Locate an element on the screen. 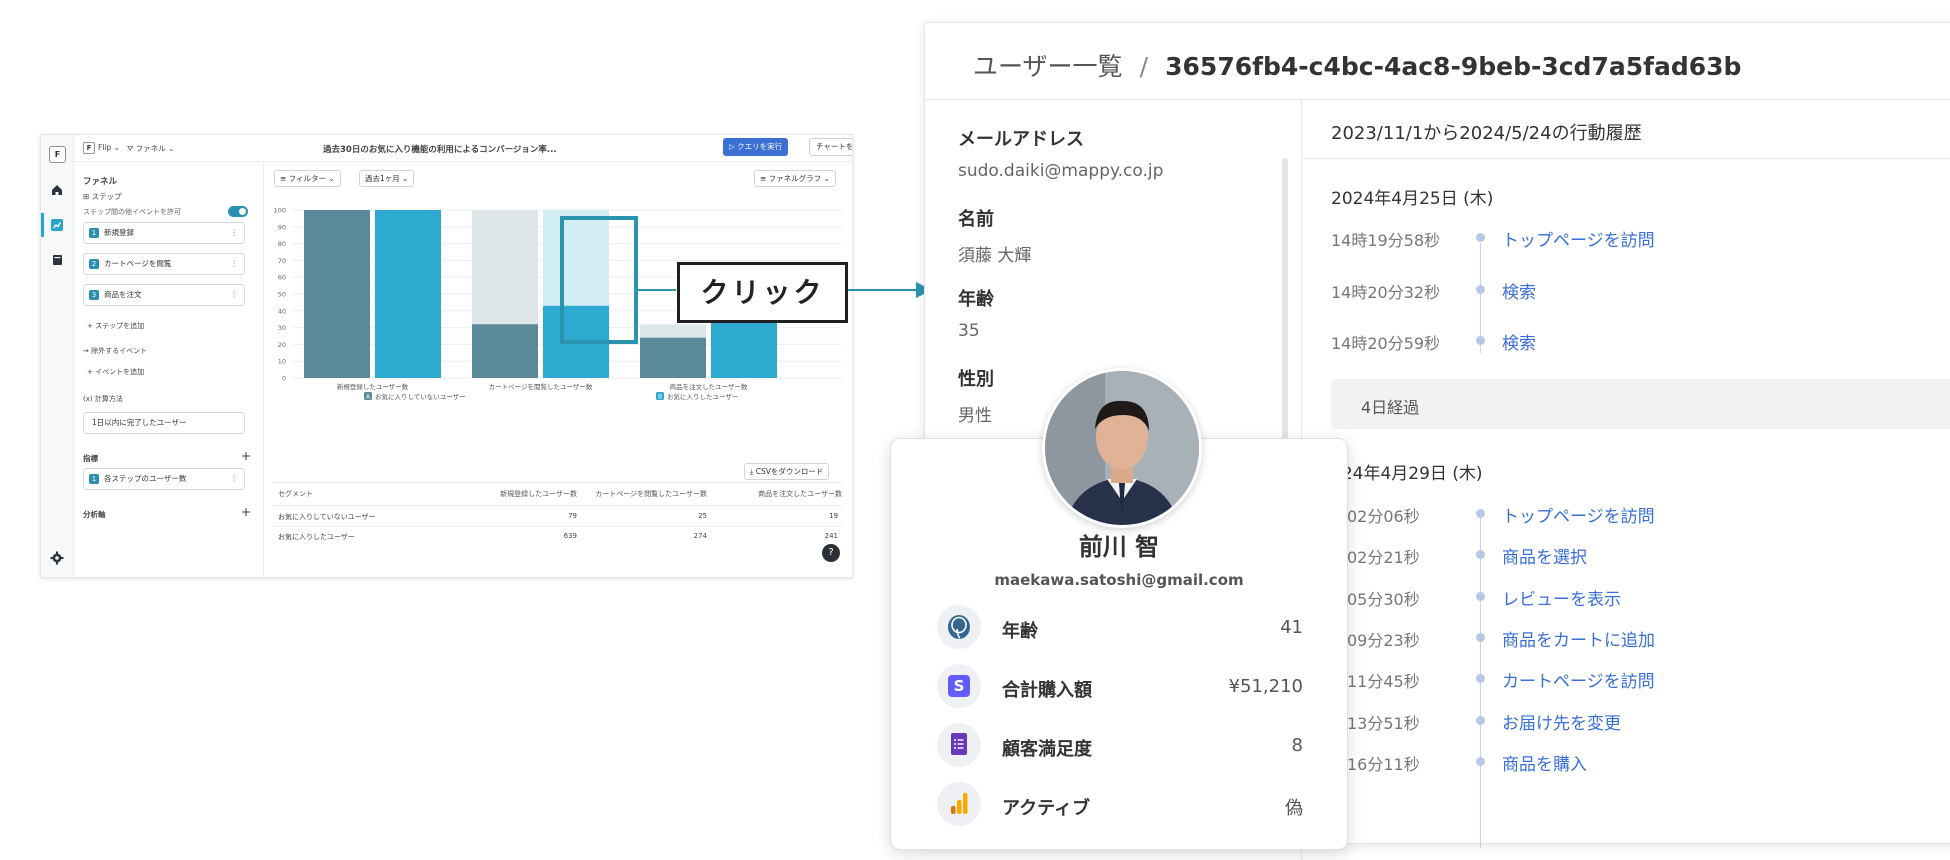 The width and height of the screenshot is (1950, 860). table-header: カートページを閲覧したユーザー数 is located at coordinates (651, 494).